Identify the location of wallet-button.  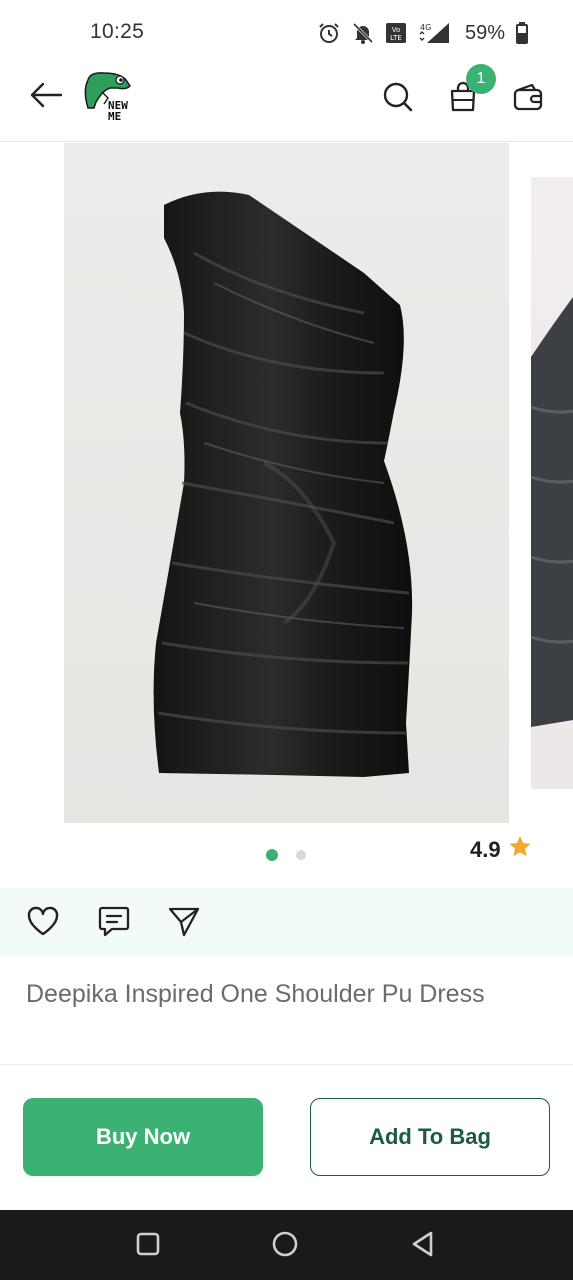
(528, 99).